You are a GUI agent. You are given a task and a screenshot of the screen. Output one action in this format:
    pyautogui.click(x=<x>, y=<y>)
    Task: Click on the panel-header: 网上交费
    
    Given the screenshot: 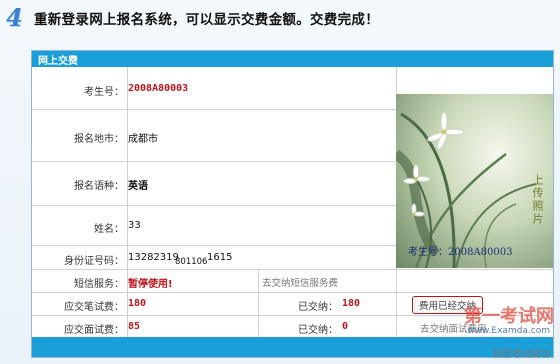 What is the action you would take?
    pyautogui.click(x=292, y=59)
    